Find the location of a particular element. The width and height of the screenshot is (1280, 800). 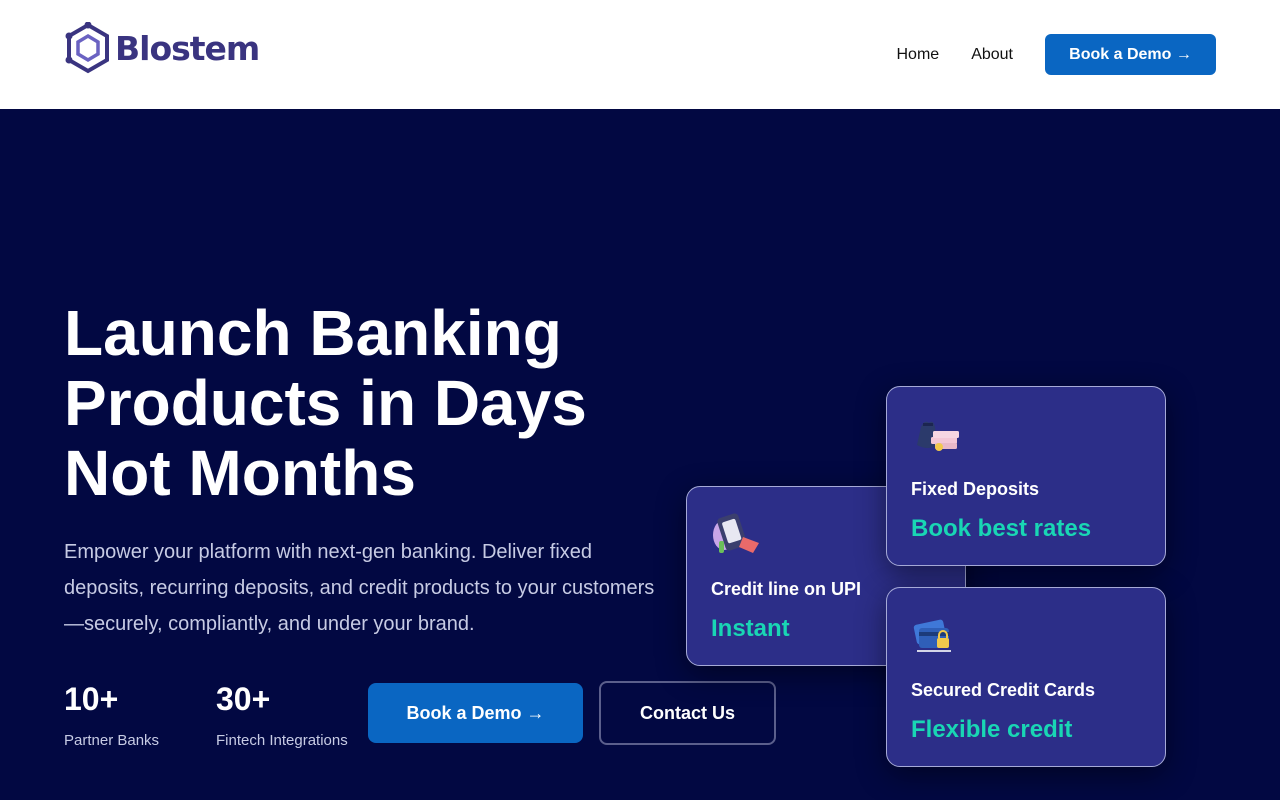

card-value: Instant is located at coordinates (750, 628).